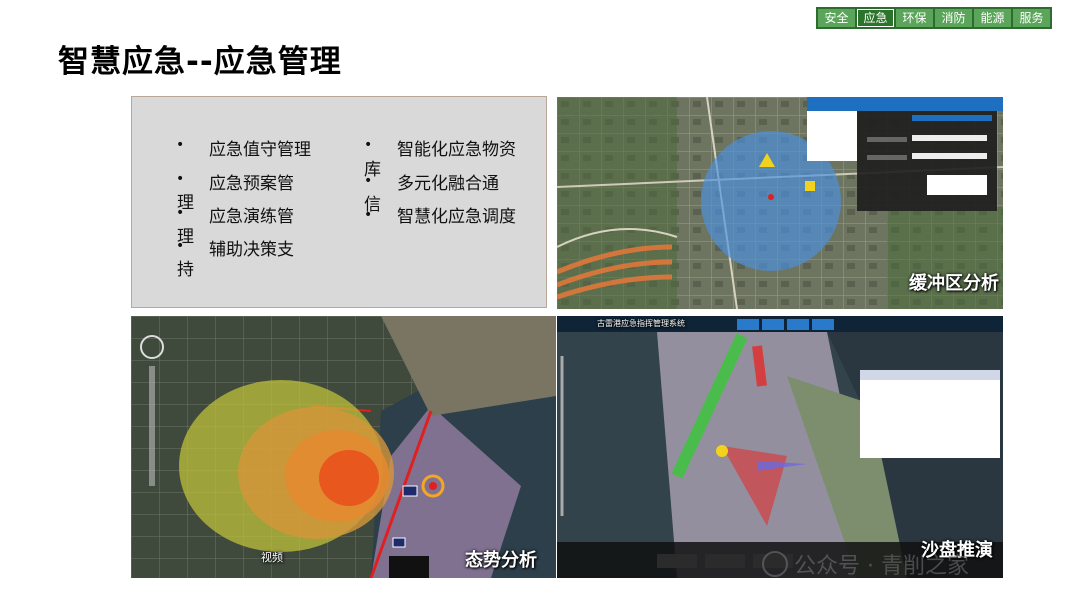 Image resolution: width=1080 pixels, height=608 pixels. Describe the element at coordinates (914, 18) in the screenshot. I see `tab-environment: 环保` at that location.